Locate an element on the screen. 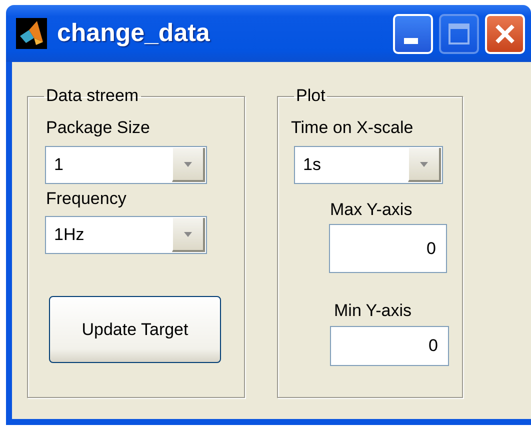 This screenshot has height=431, width=531. dropdown: 1 is located at coordinates (126, 165).